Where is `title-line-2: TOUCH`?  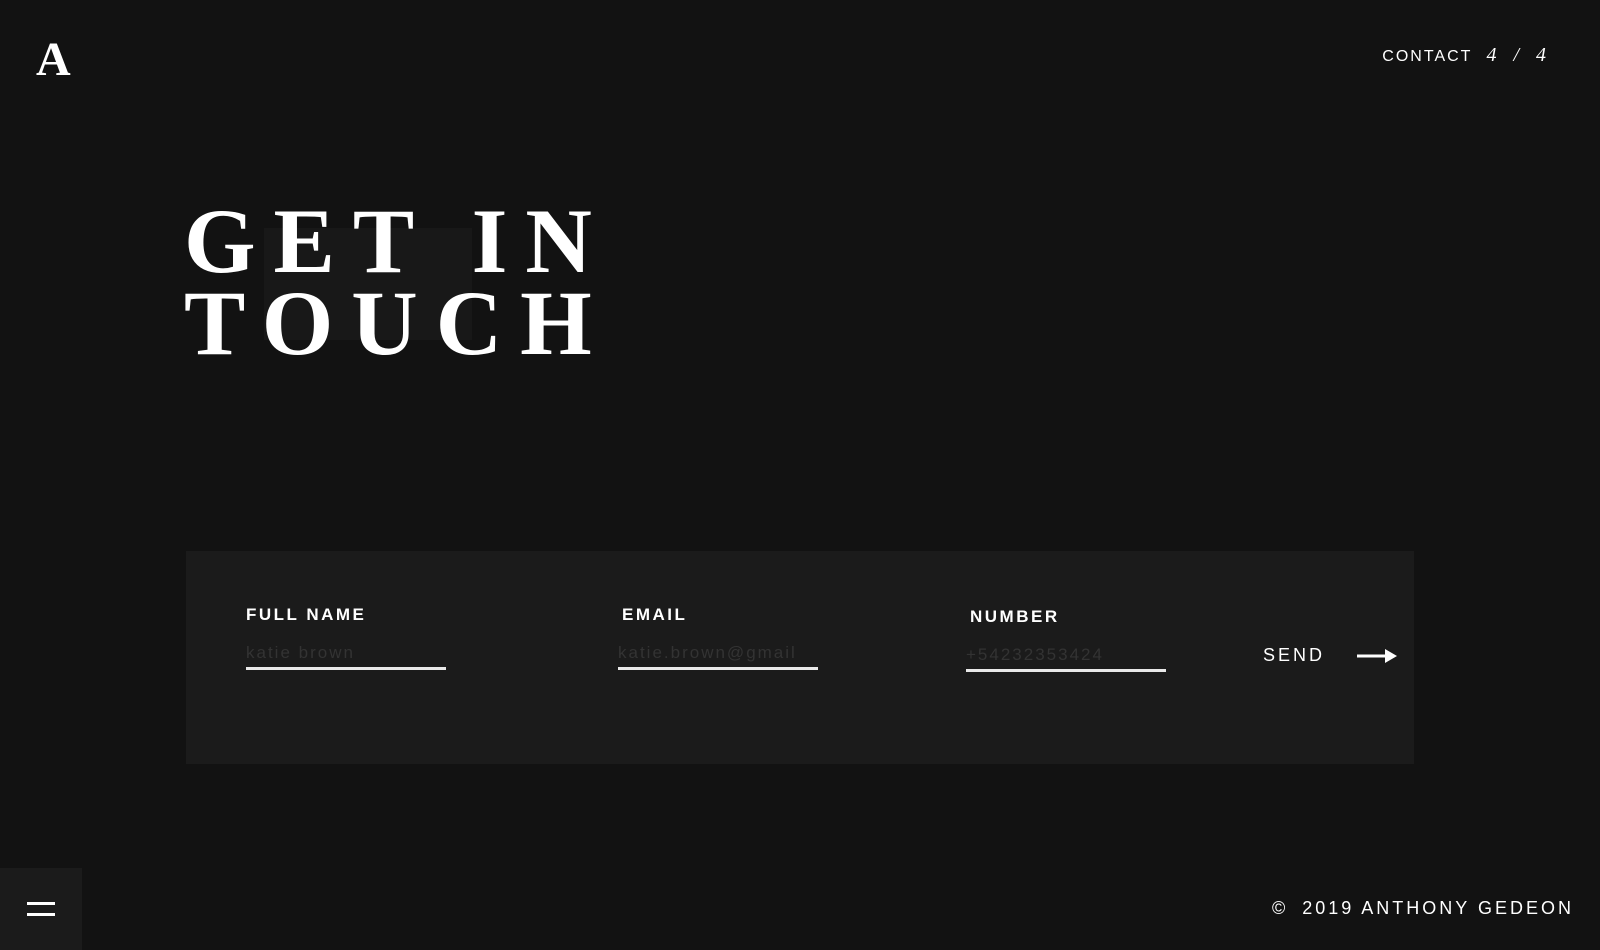
title-line-2: TOUCH is located at coordinates (397, 323).